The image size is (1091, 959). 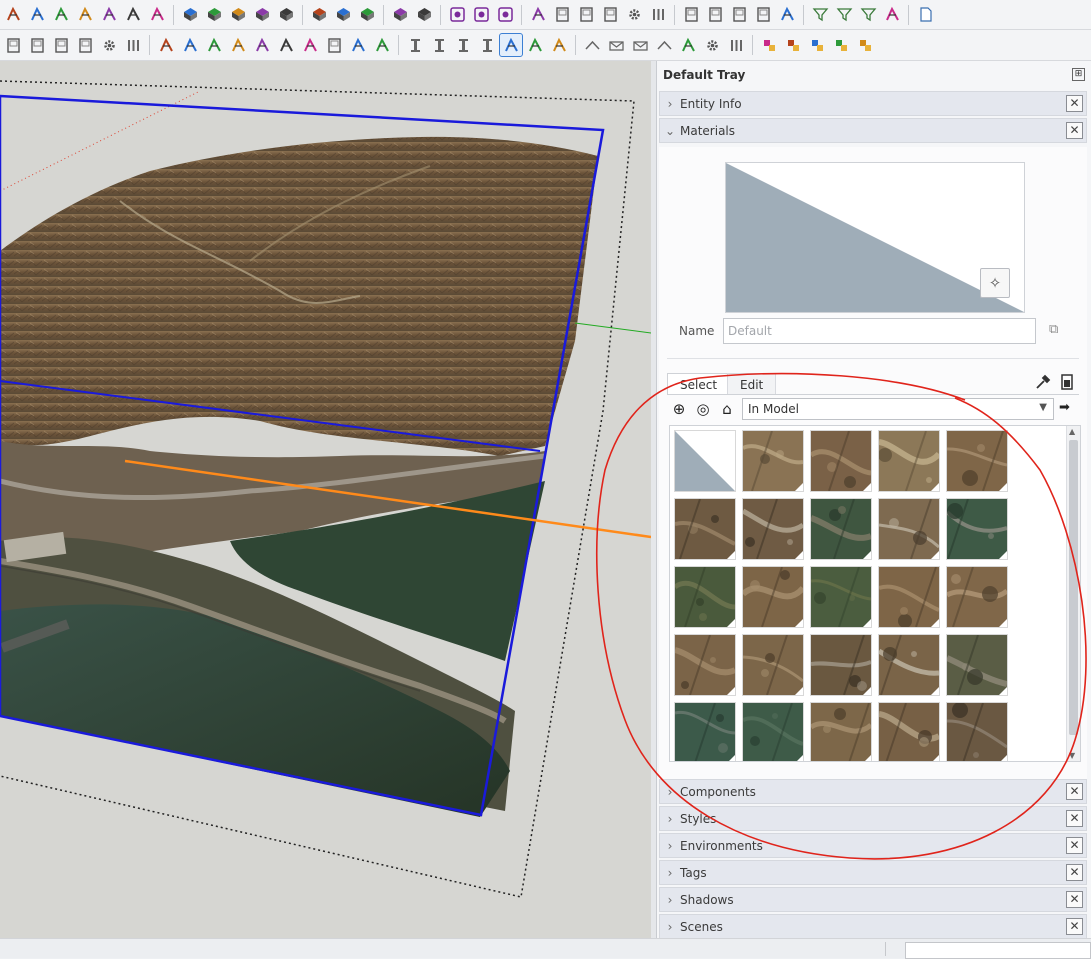 I want to click on solid-intersect-icon, so click(x=238, y=15).